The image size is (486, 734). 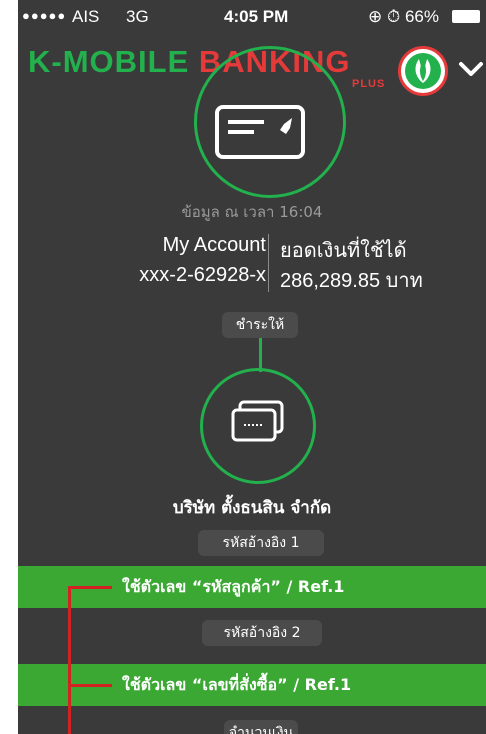 What do you see at coordinates (137, 16) in the screenshot?
I see `network-type: 3G` at bounding box center [137, 16].